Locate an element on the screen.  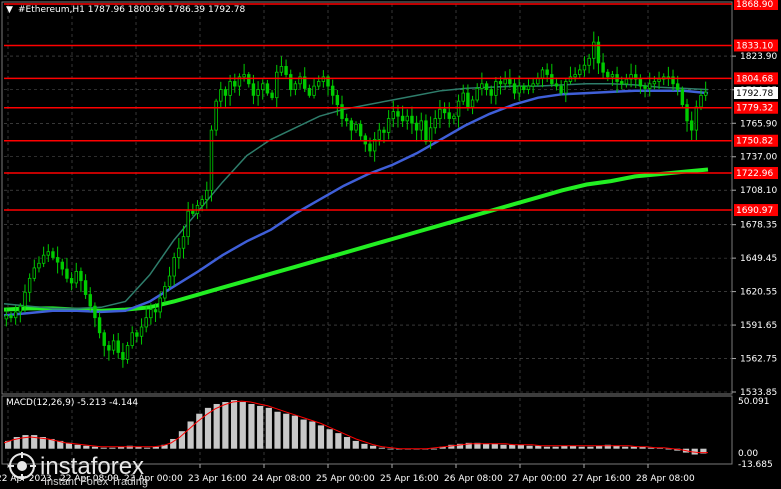
level-label: 1804.68 is located at coordinates (754, 79).